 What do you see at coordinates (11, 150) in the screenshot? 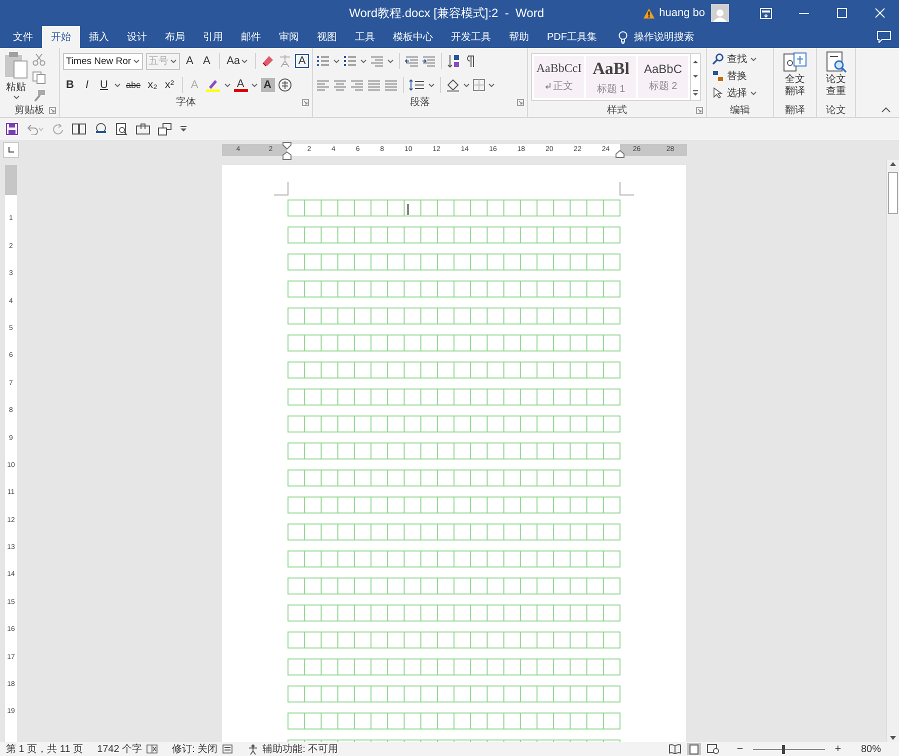
I see `tab-stop-selector` at bounding box center [11, 150].